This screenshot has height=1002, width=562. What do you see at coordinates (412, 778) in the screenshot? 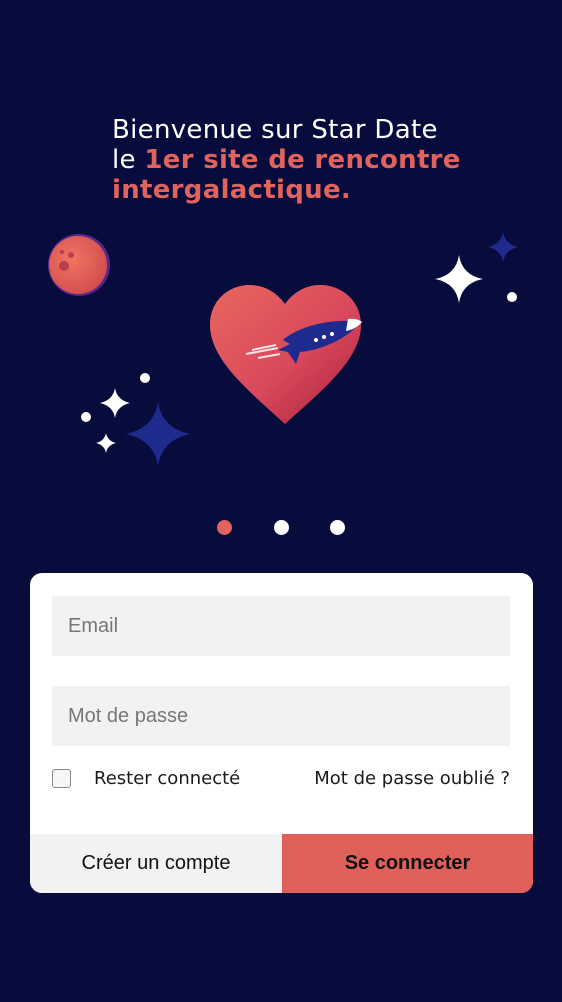
I see `forgot-password-link: Mot de passe oublié ?` at bounding box center [412, 778].